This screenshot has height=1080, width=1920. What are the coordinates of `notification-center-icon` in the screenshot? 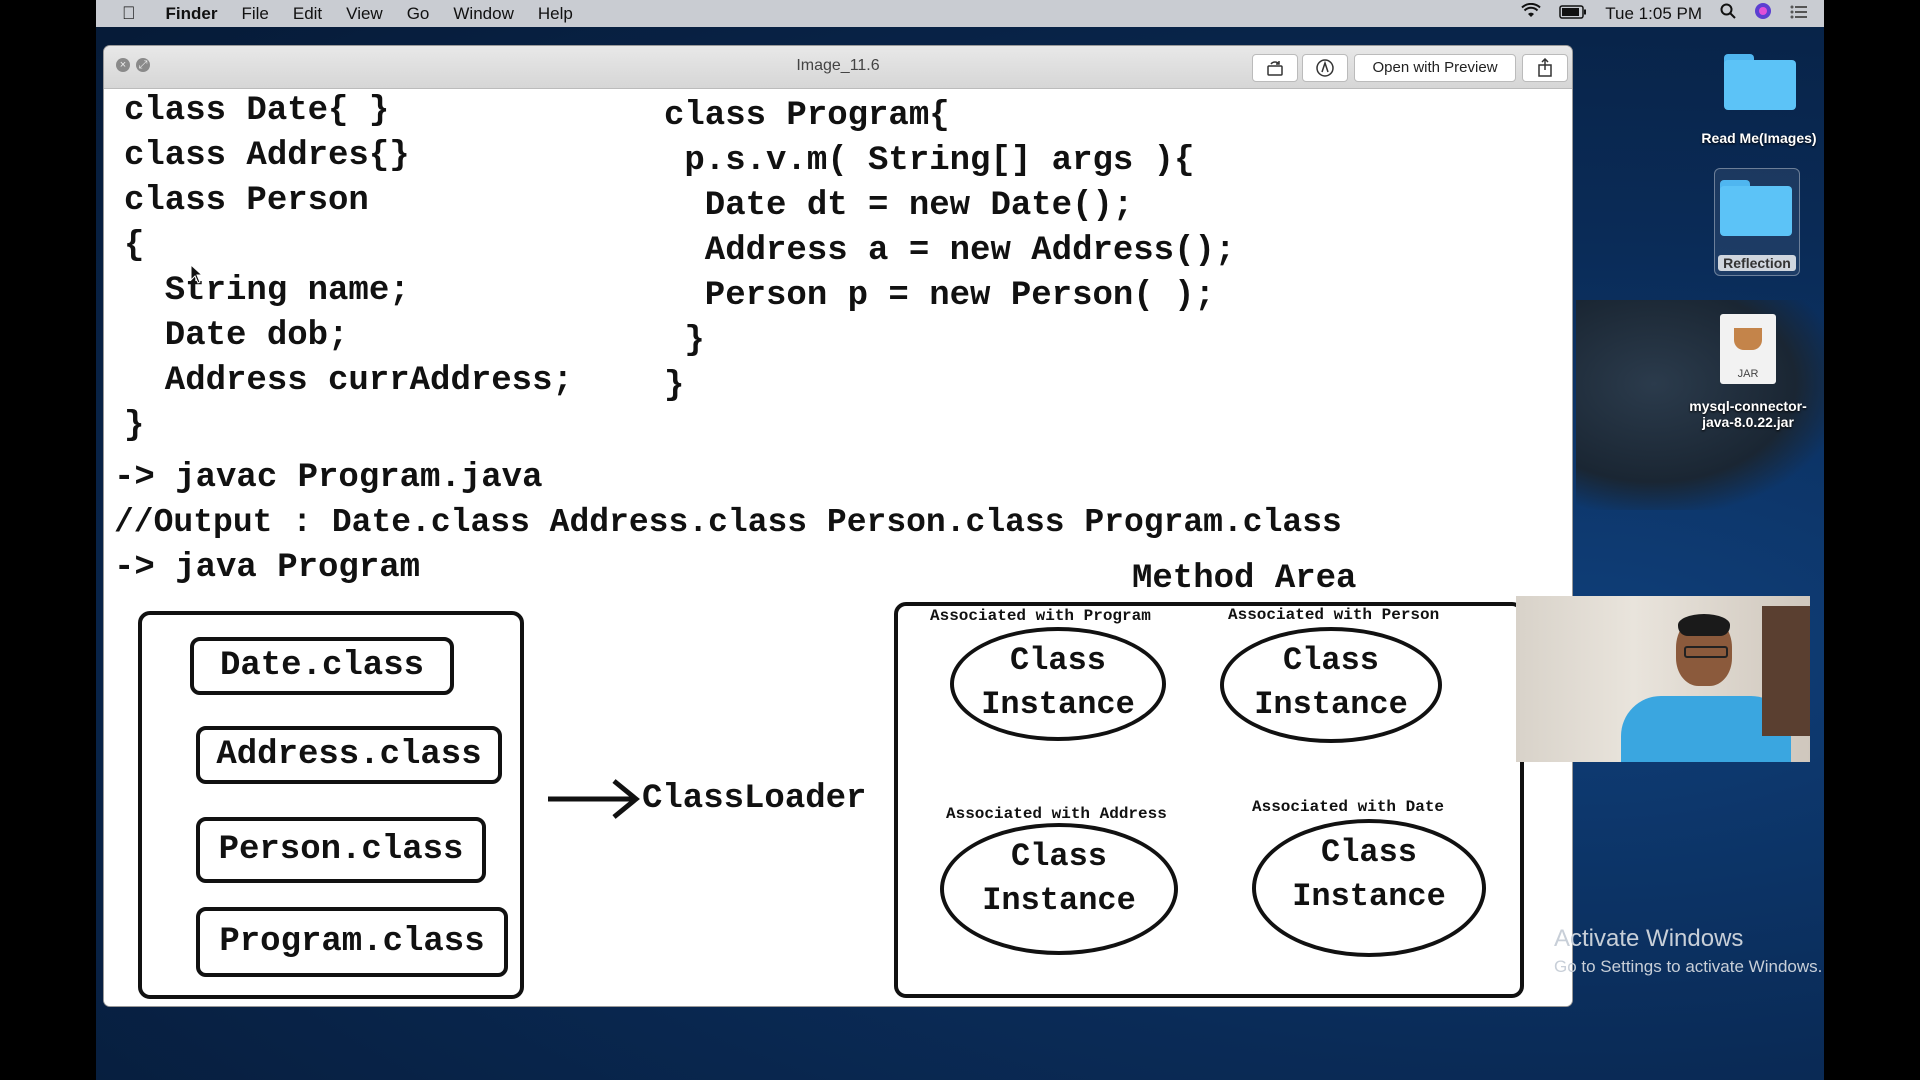 It's located at (1802, 14).